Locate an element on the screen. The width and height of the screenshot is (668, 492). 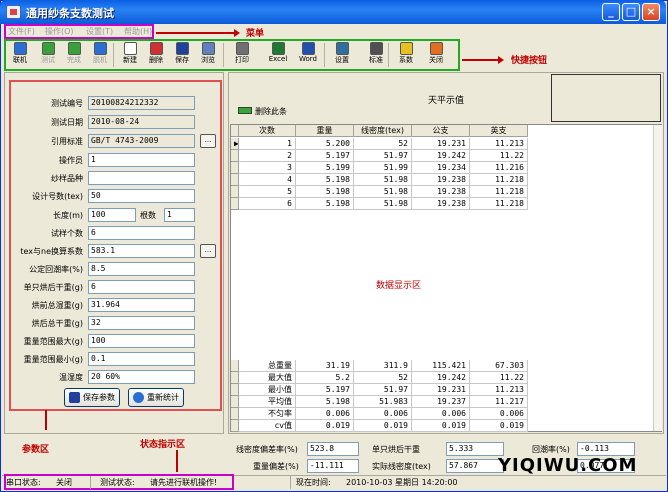
toolbar-button-13: 系数 is located at coordinates (406, 53).